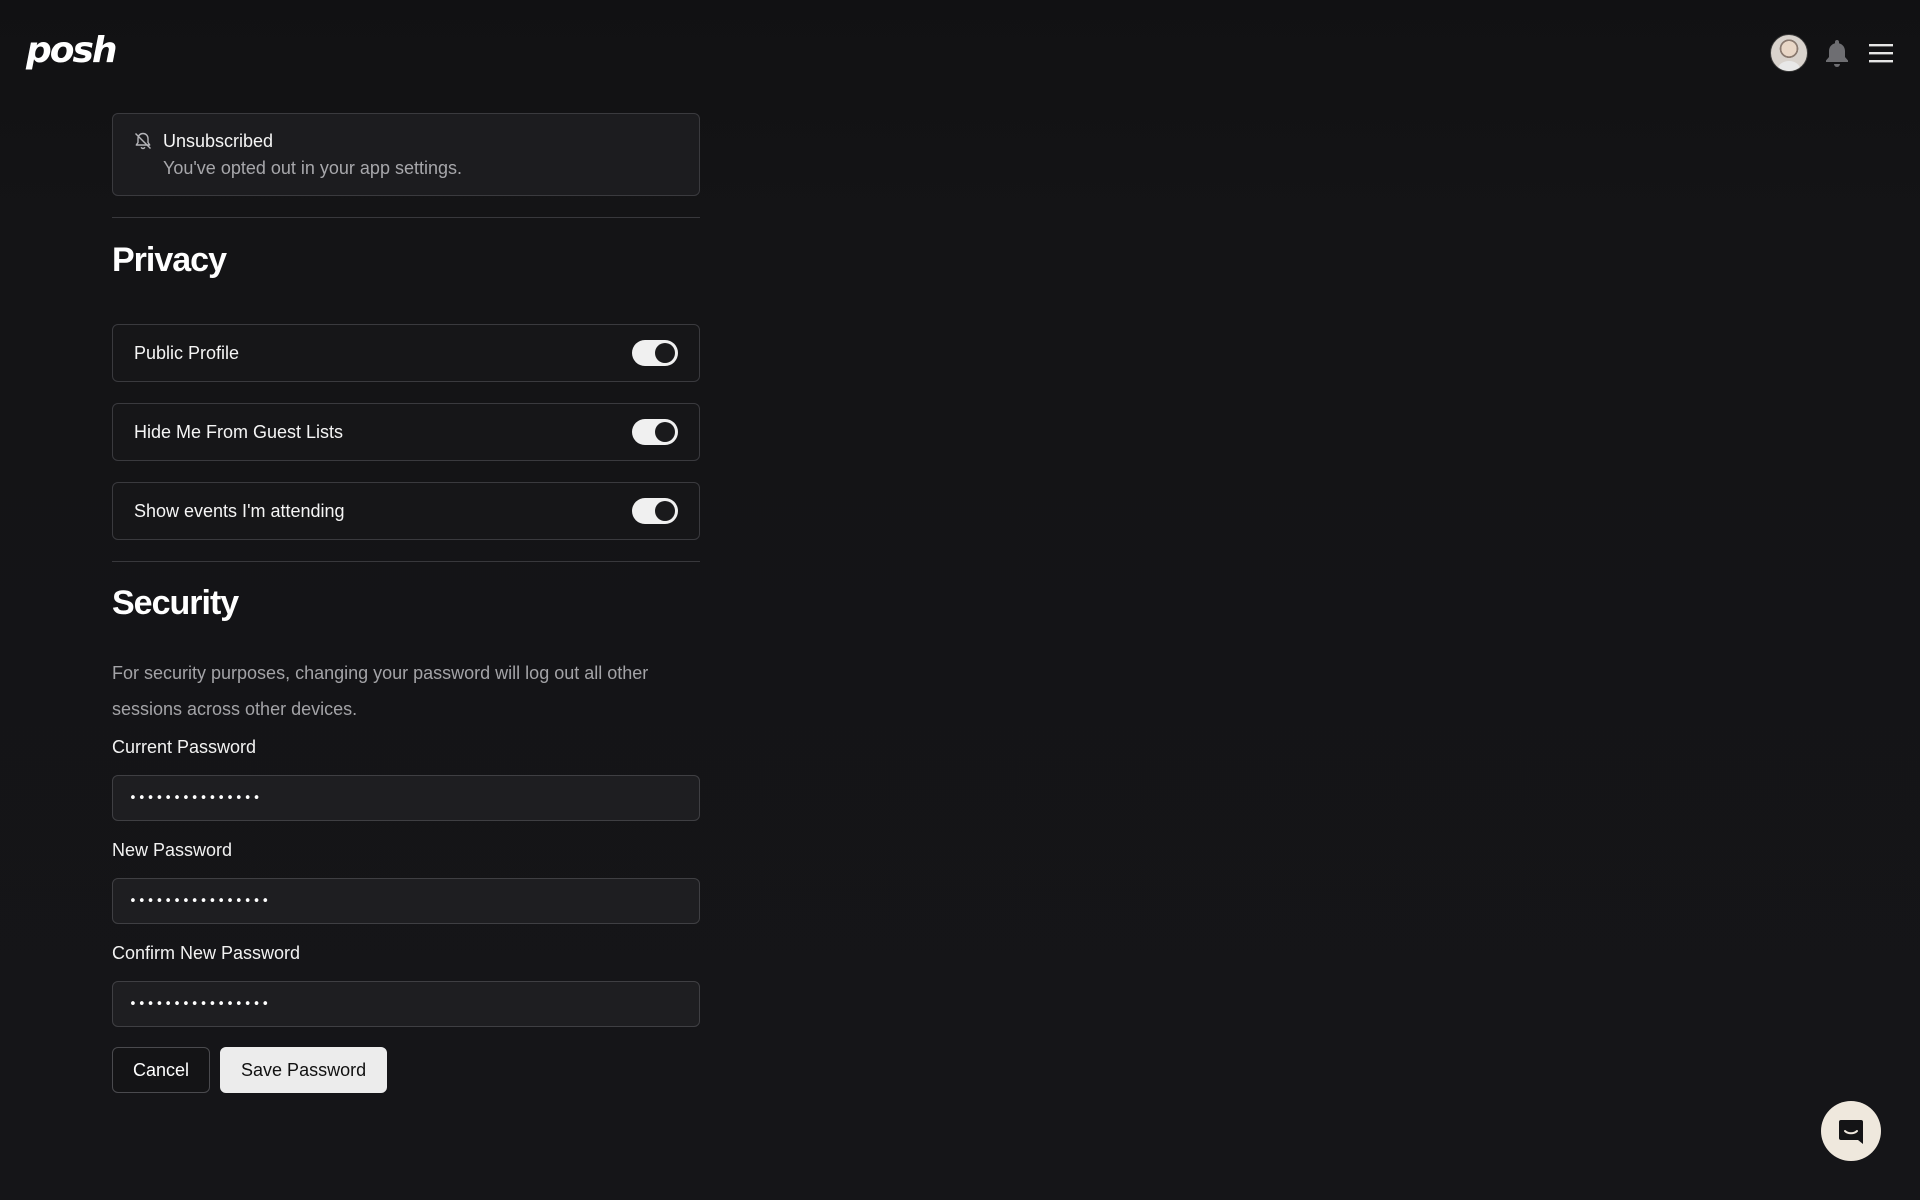 Image resolution: width=1920 pixels, height=1200 pixels. What do you see at coordinates (406, 432) in the screenshot?
I see `toggle-row-hide-guest-lists: Hide Me From Guest Lists` at bounding box center [406, 432].